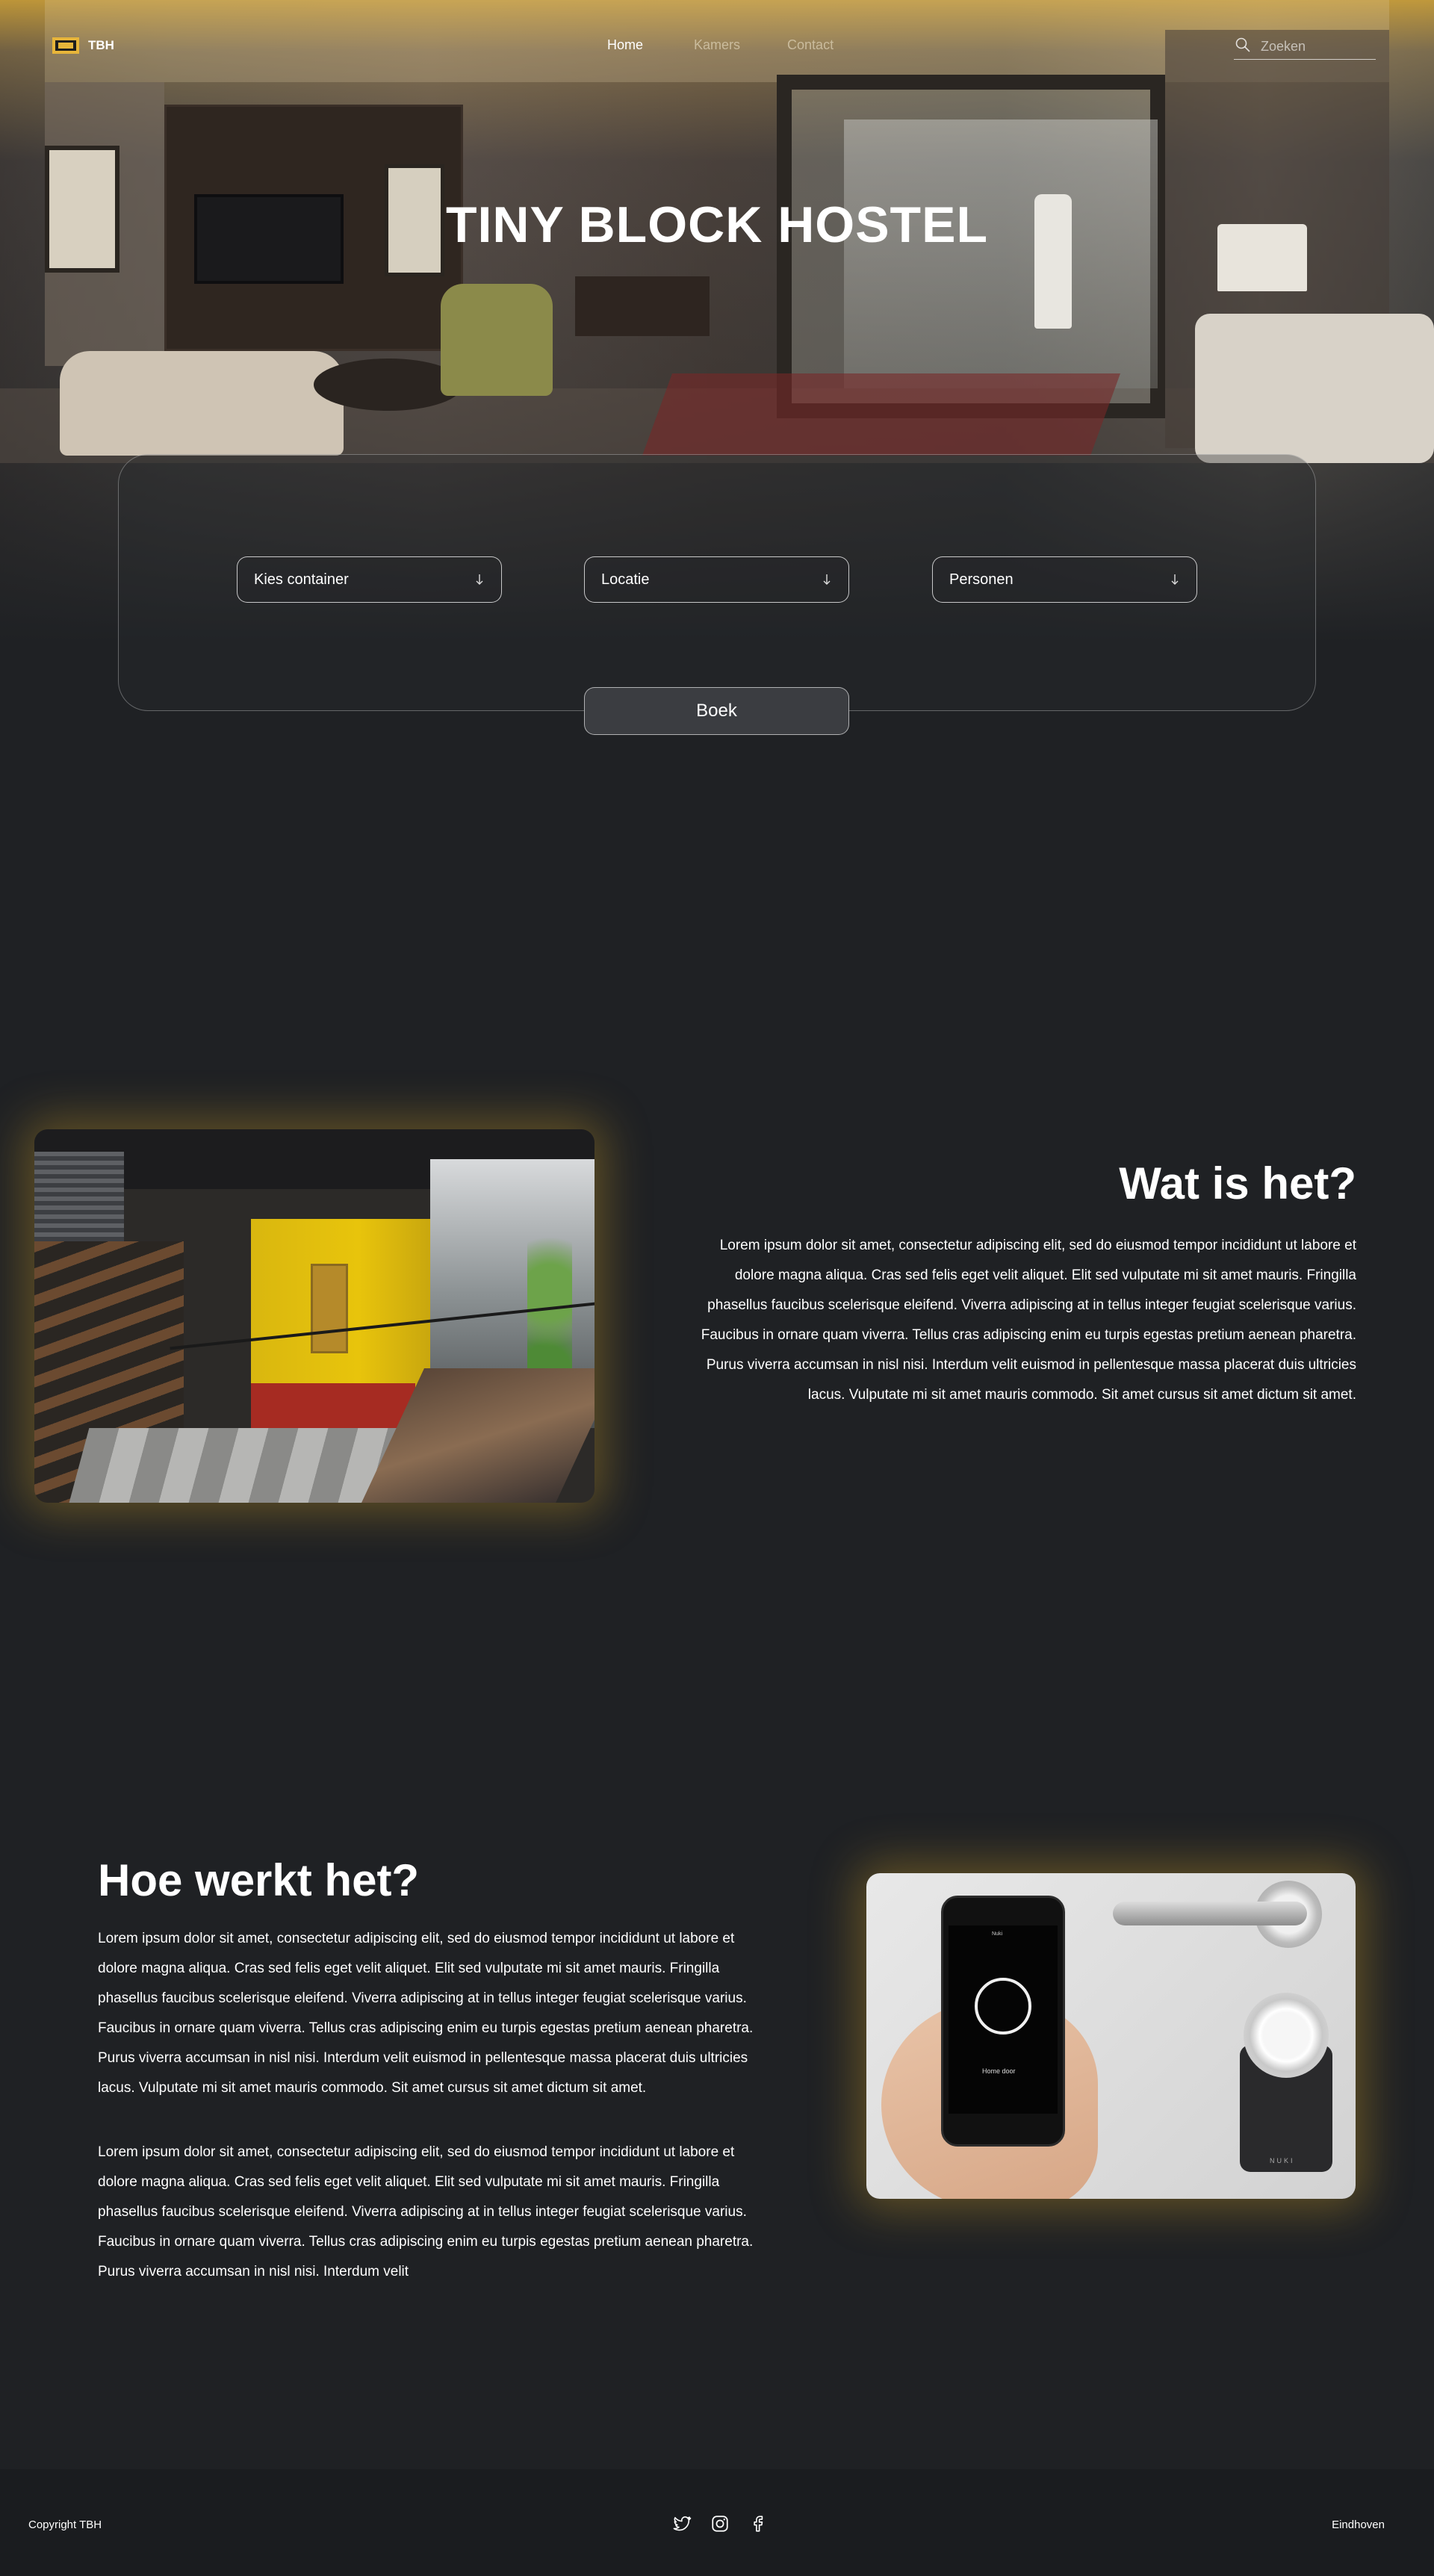 This screenshot has height=2576, width=1434. I want to click on facebook-icon, so click(758, 2523).